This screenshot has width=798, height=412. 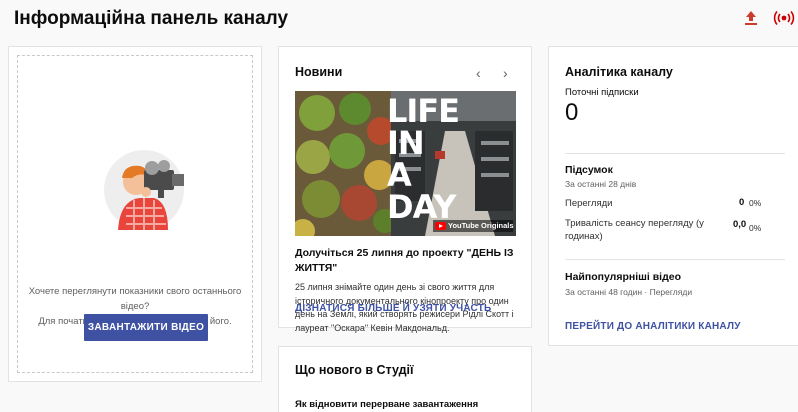 I want to click on go-to-analytics-link: ПЕРЕЙТИ ДО АНАЛІТИКИ КАНАЛУ, so click(x=653, y=326).